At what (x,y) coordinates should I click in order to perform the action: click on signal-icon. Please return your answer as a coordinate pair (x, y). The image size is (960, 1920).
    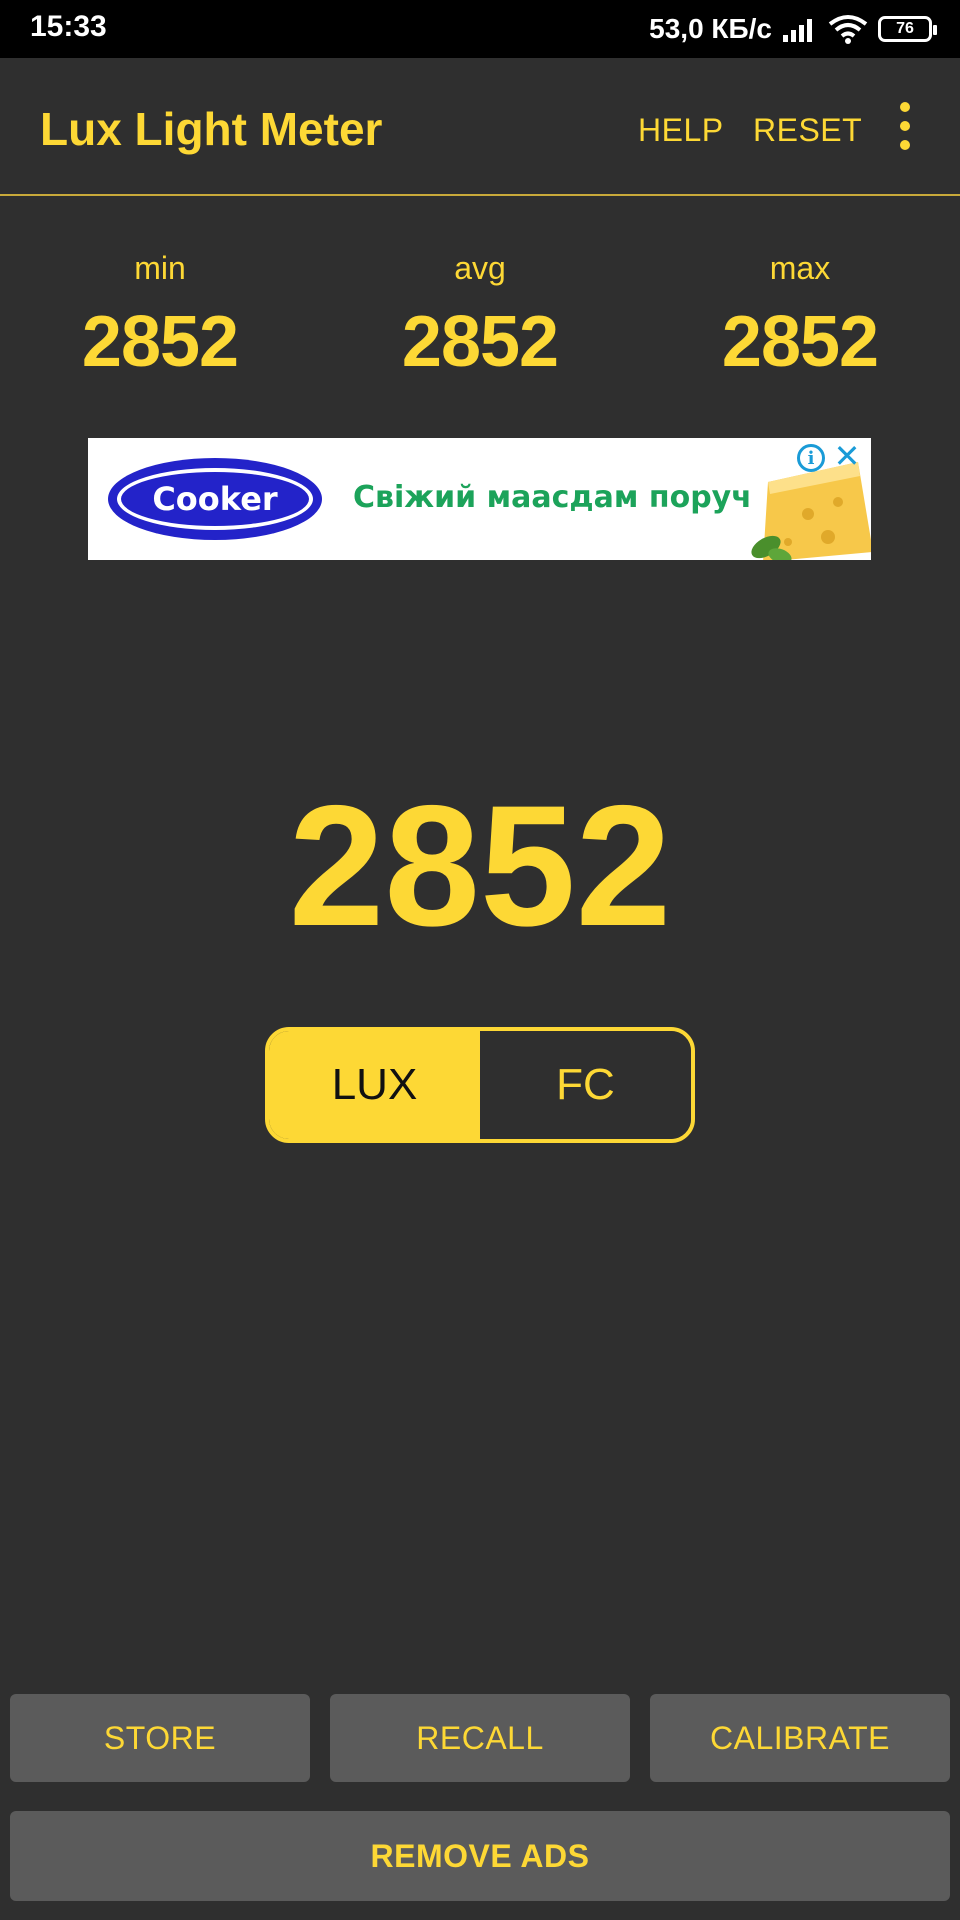
    Looking at the image, I should click on (797, 30).